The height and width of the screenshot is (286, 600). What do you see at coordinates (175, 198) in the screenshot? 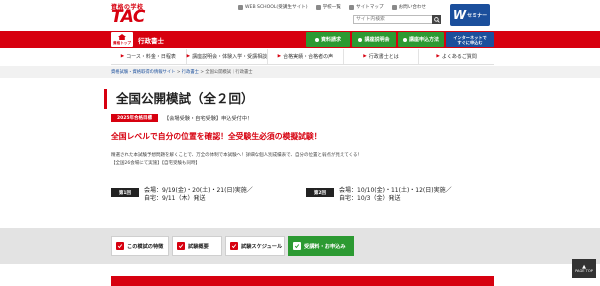
I see `home-ship-date: 自宅：9/11（木）発送` at bounding box center [175, 198].